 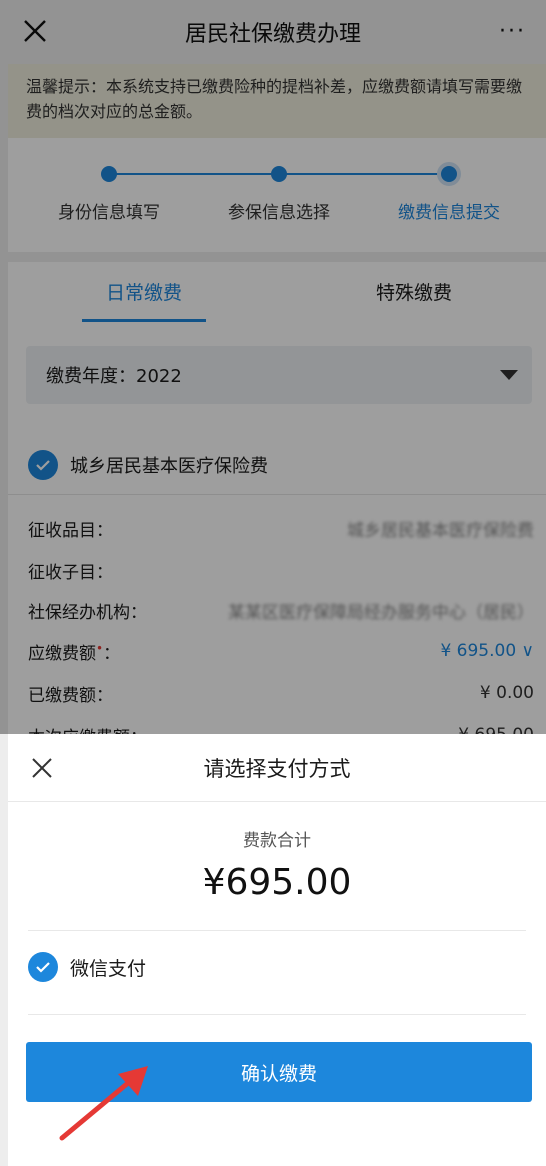 I want to click on sheet-header: 请选择支付方式, so click(x=277, y=768).